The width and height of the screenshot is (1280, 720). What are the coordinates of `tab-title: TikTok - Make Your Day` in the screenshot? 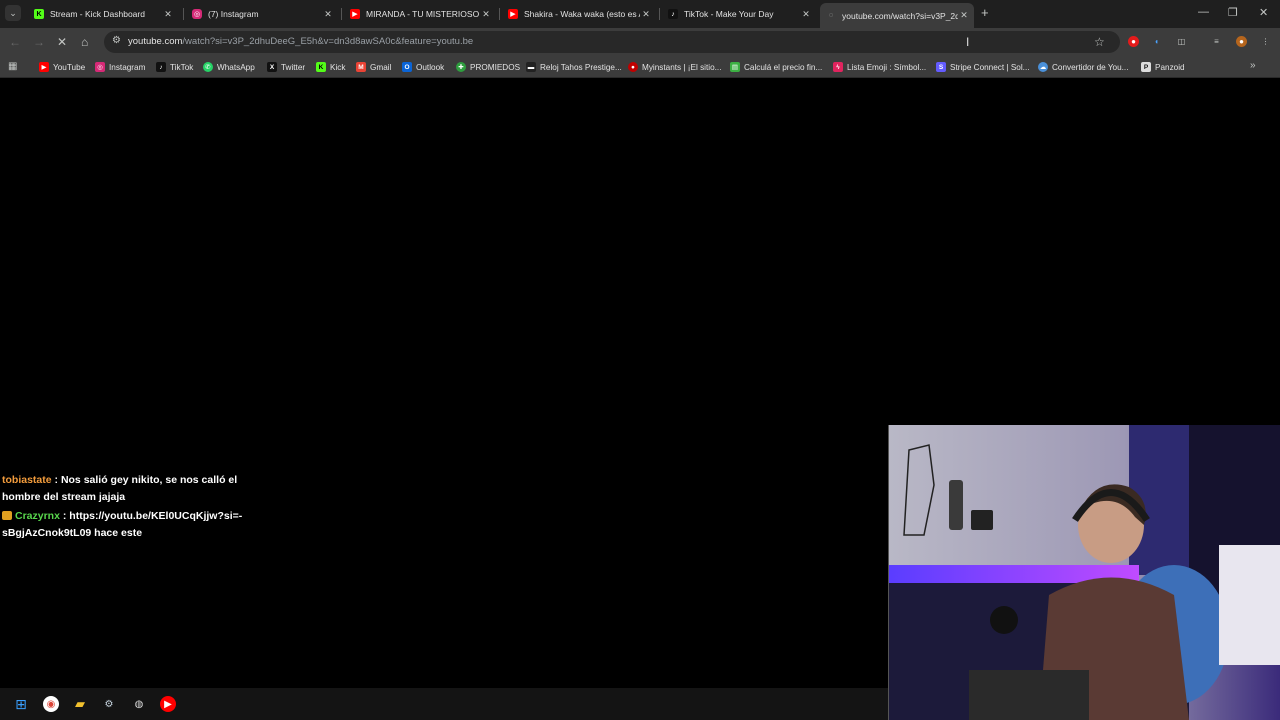 It's located at (729, 14).